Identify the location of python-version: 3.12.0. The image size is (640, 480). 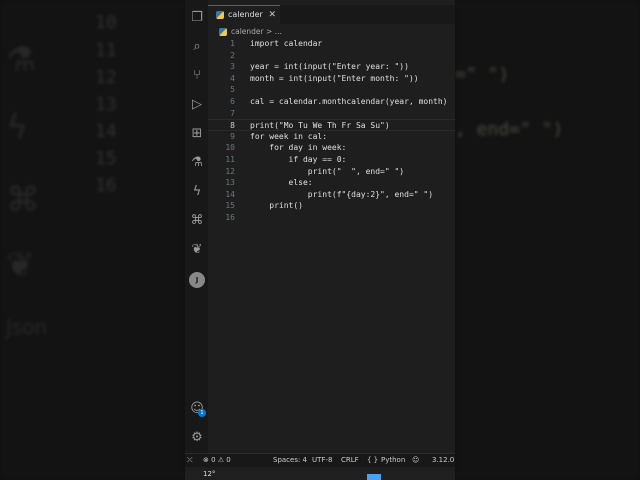
(443, 460).